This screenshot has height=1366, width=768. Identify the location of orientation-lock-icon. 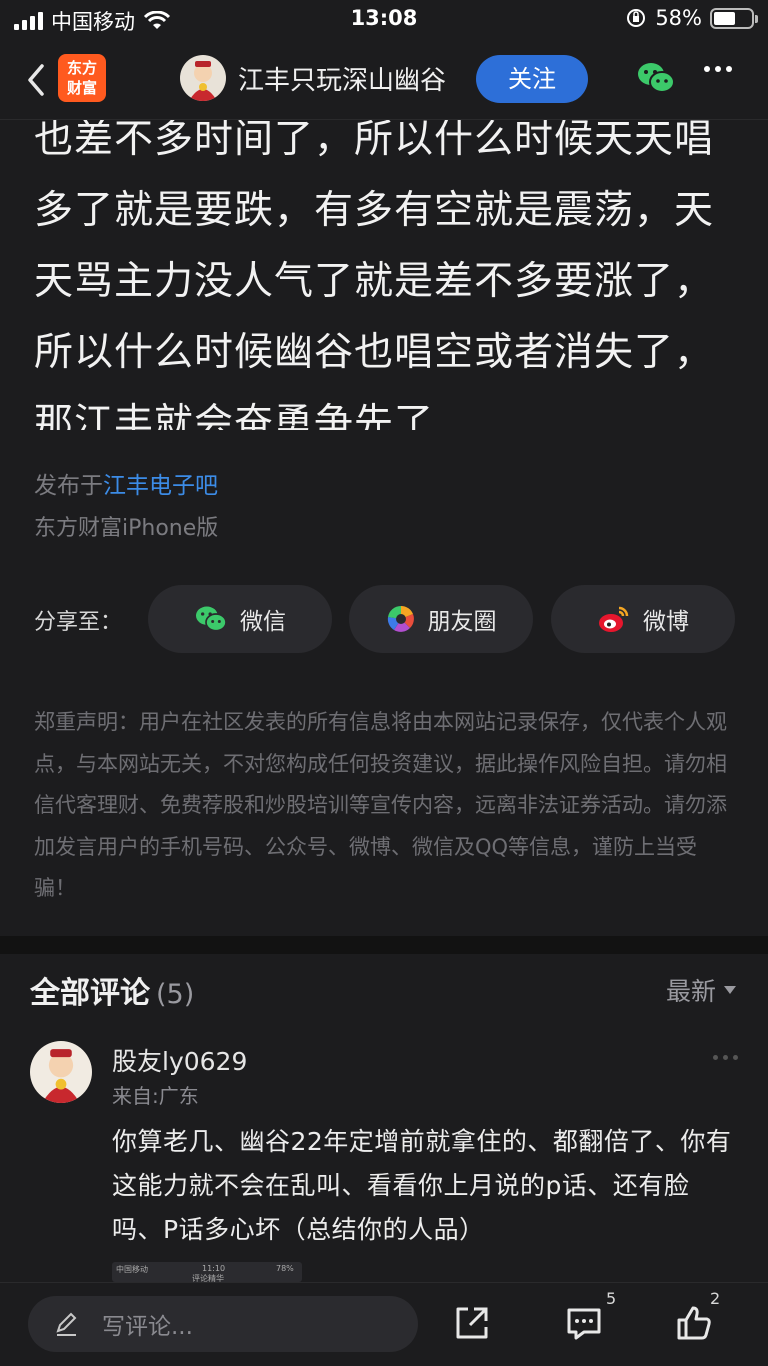
(636, 18).